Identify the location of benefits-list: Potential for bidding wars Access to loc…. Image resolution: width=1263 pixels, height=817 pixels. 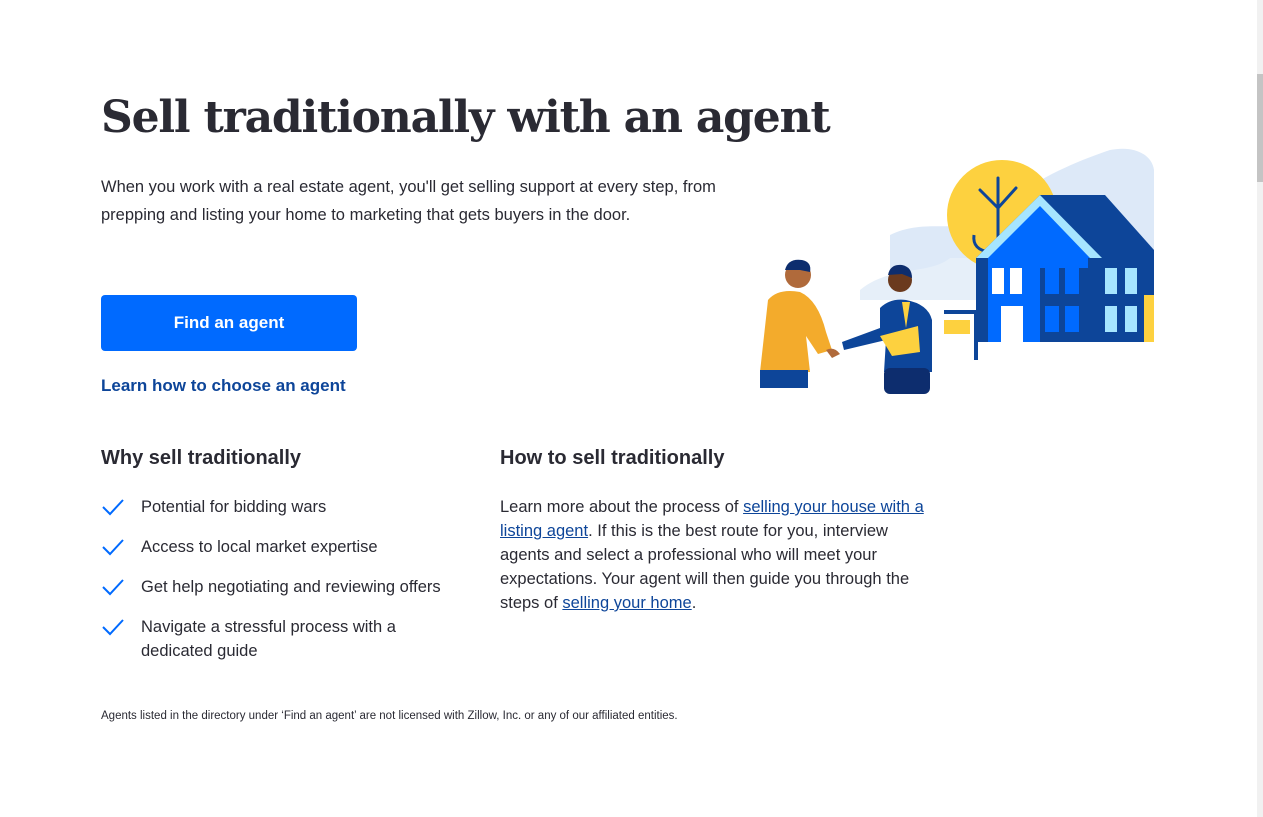
(281, 587).